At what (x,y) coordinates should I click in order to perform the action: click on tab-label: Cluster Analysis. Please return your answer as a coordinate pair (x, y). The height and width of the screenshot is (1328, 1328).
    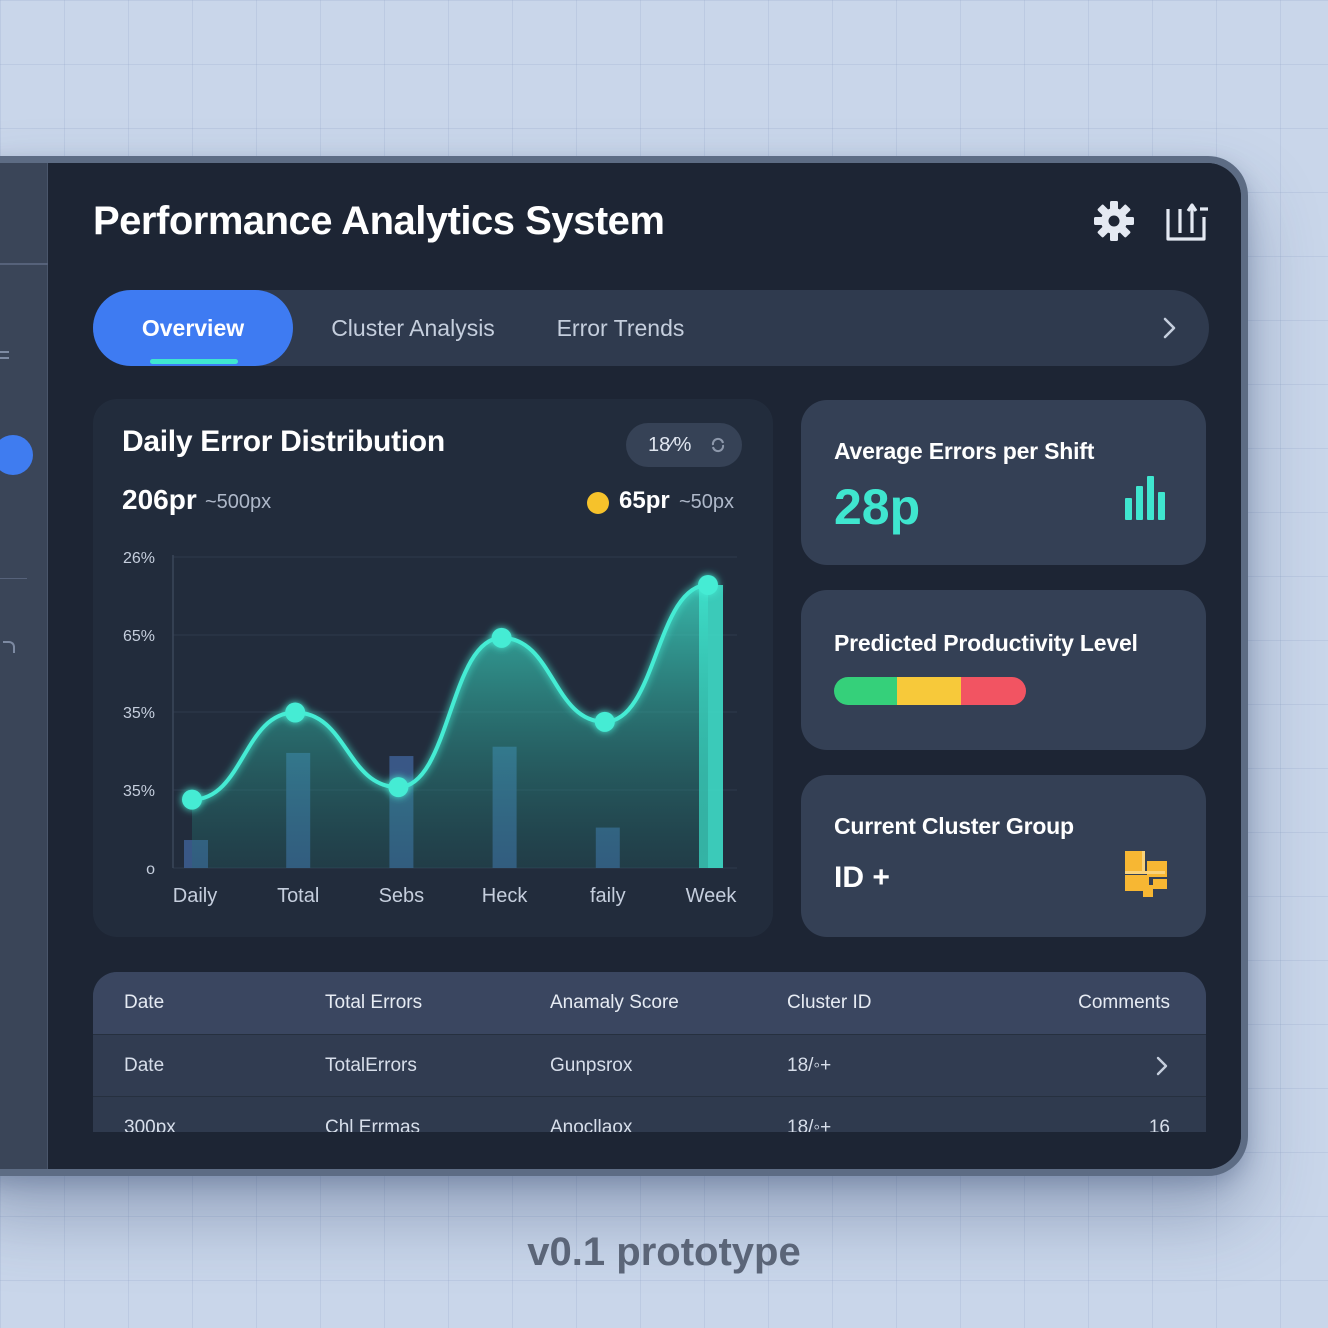
    Looking at the image, I should click on (413, 328).